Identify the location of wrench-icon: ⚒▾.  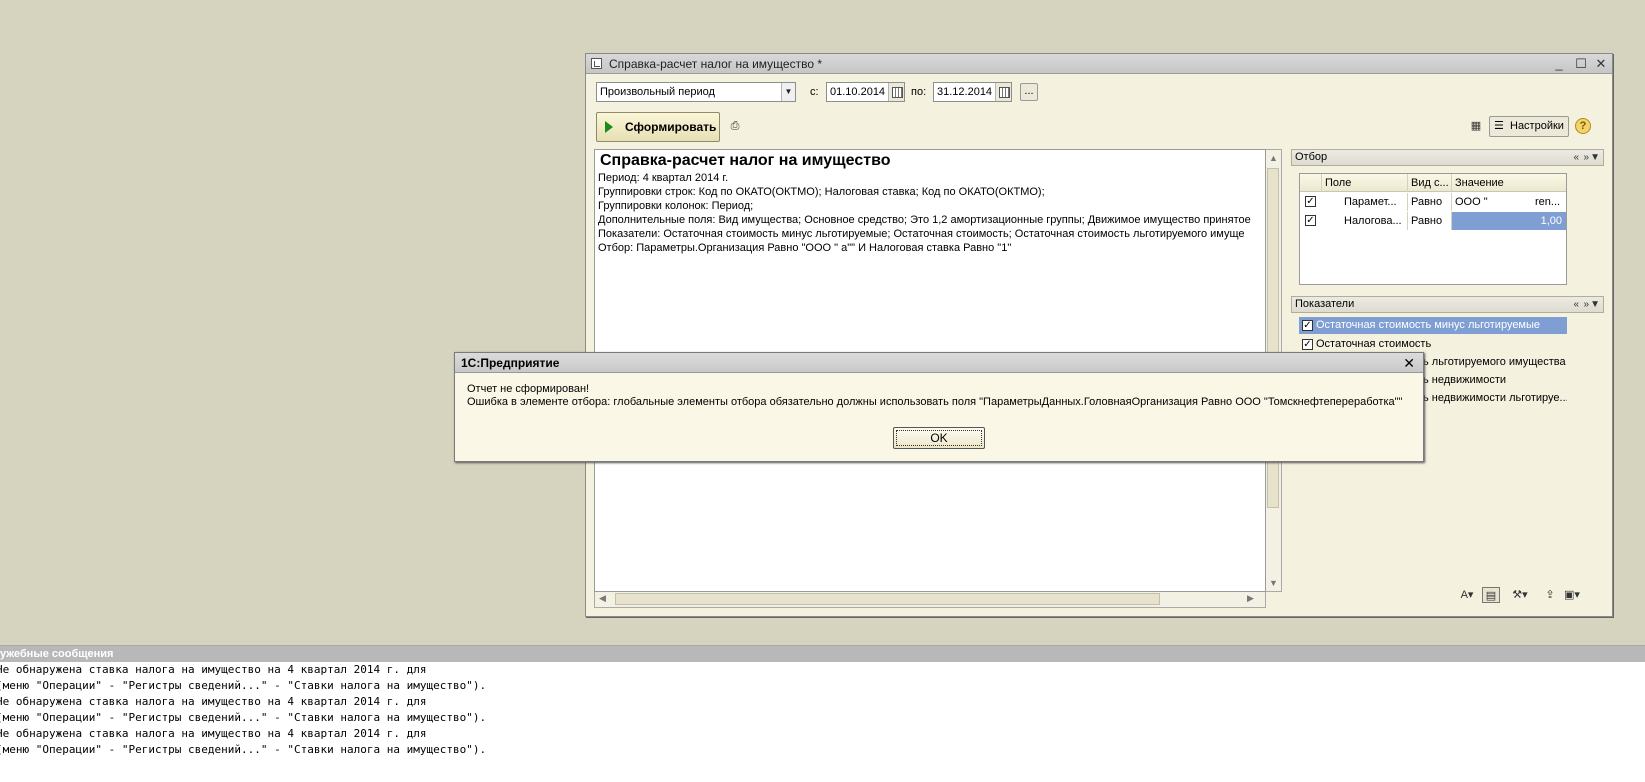
(1520, 595).